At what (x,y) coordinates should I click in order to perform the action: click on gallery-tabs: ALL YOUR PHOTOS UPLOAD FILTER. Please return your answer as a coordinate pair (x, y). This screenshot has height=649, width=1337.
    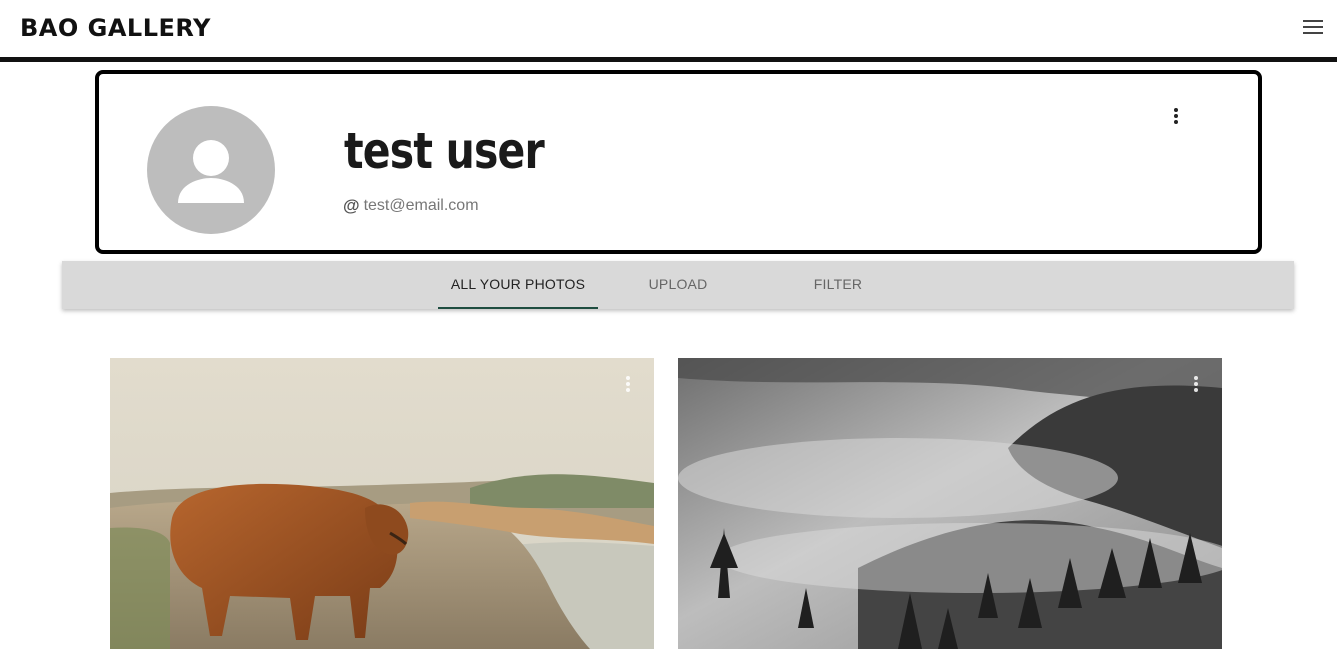
    Looking at the image, I should click on (678, 285).